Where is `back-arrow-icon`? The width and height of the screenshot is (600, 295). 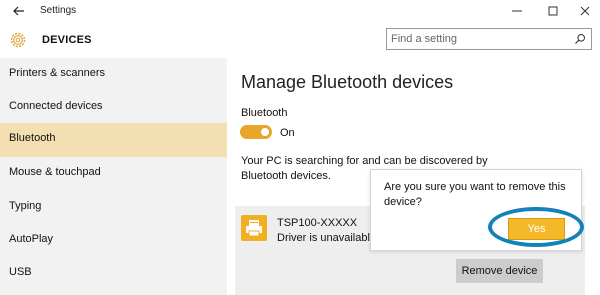 back-arrow-icon is located at coordinates (19, 11).